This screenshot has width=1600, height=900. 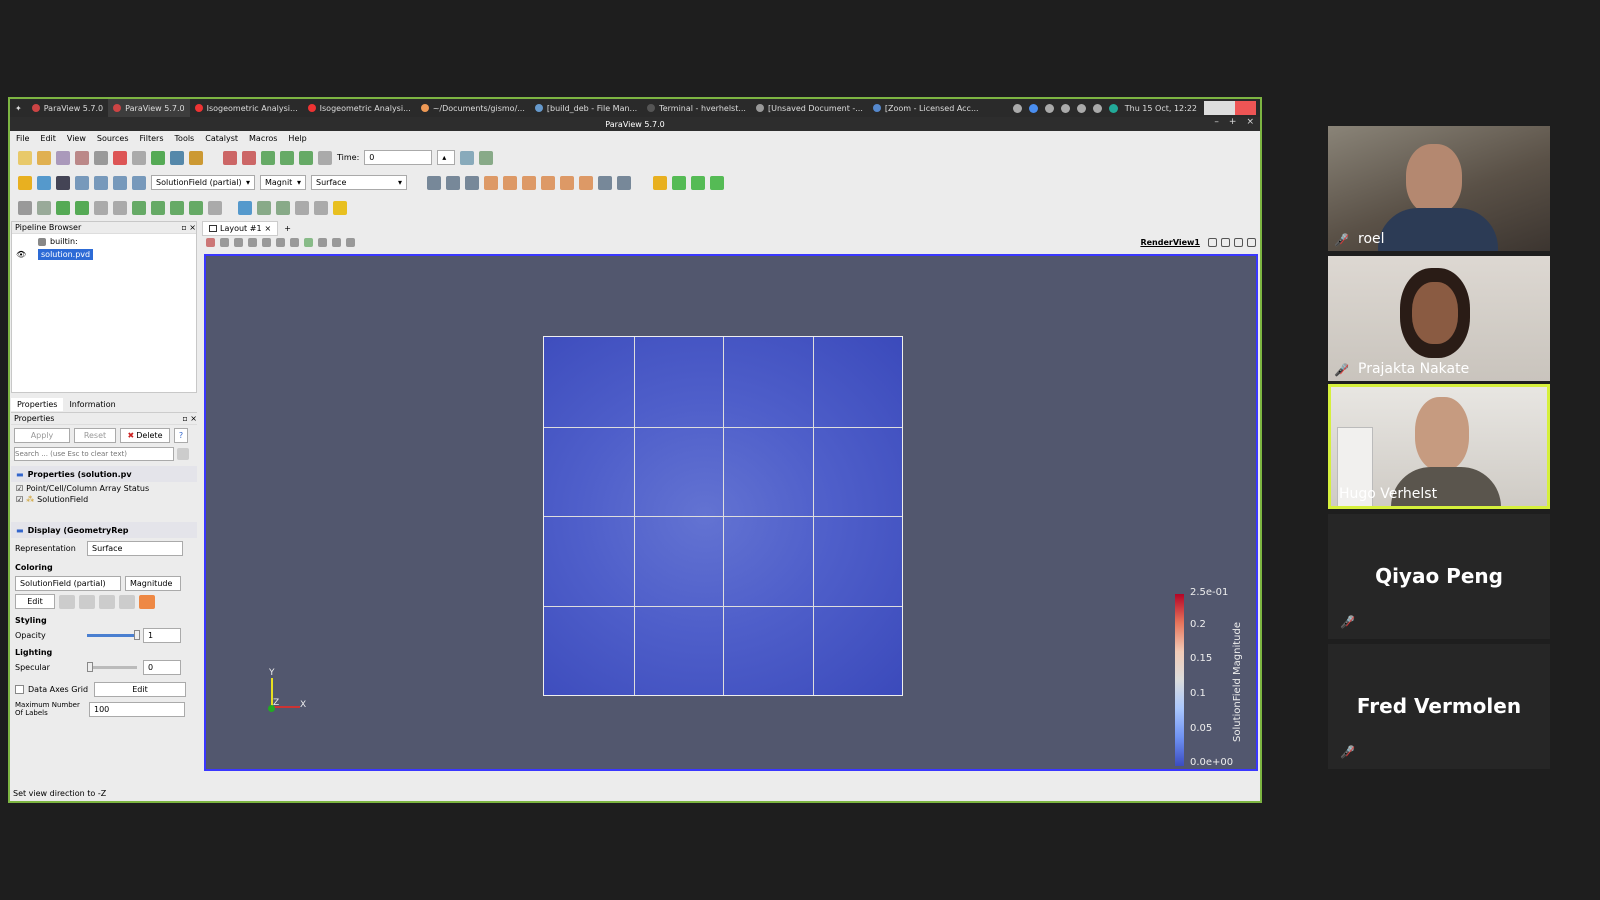 I want to click on view-plus-z-icon, so click(x=567, y=182).